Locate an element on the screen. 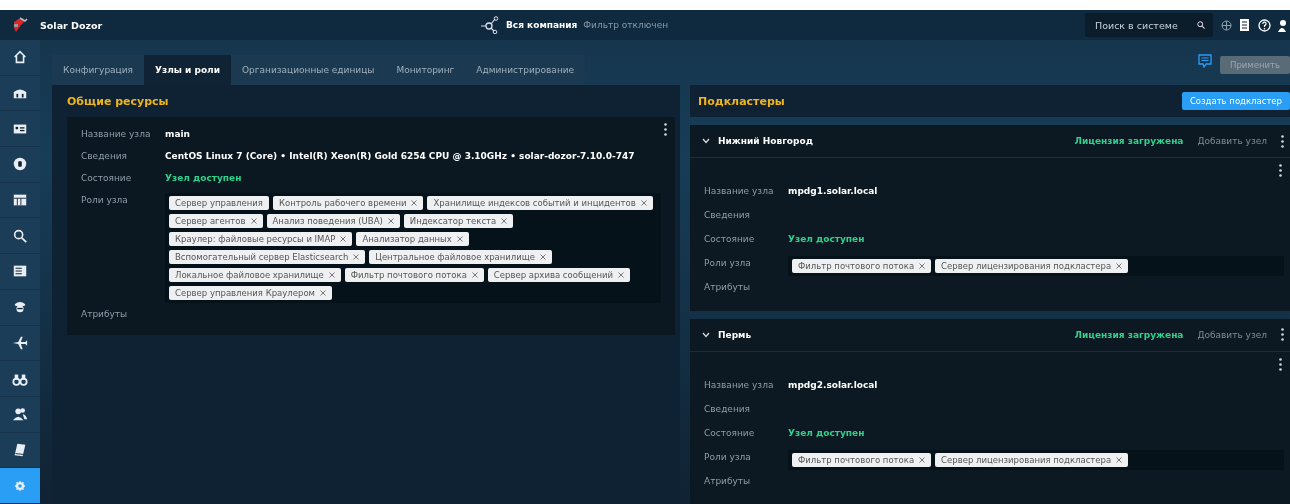  search-box: Поиск в системе is located at coordinates (1149, 25).